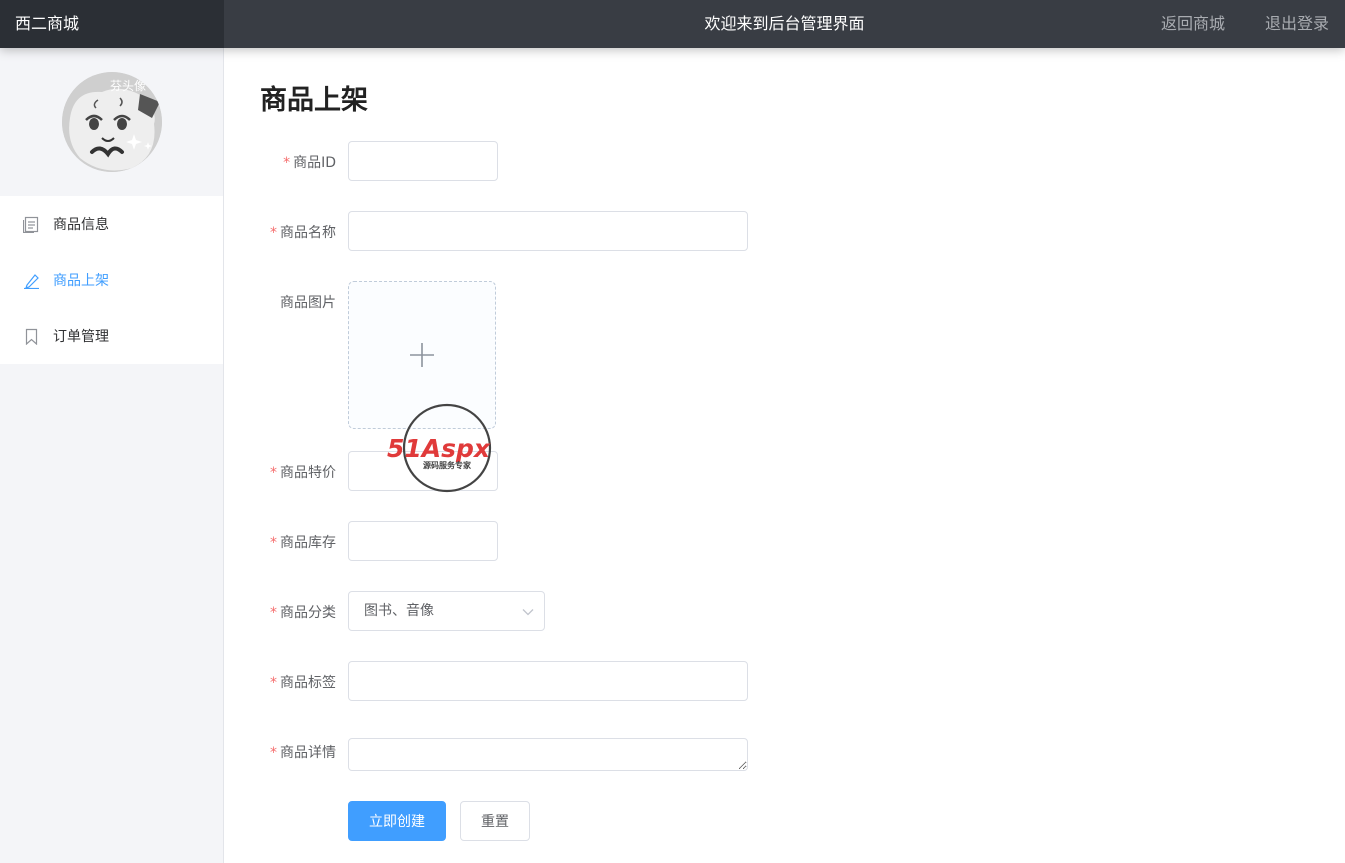  Describe the element at coordinates (308, 303) in the screenshot. I see `product-image-label: 商品图片` at that location.